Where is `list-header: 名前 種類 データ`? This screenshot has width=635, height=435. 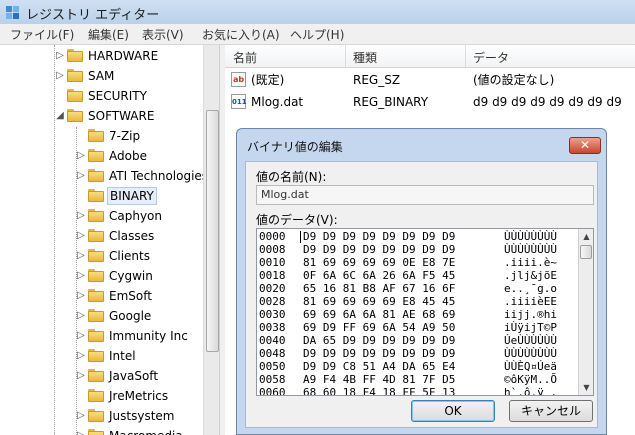
list-header: 名前 種類 データ is located at coordinates (430, 56).